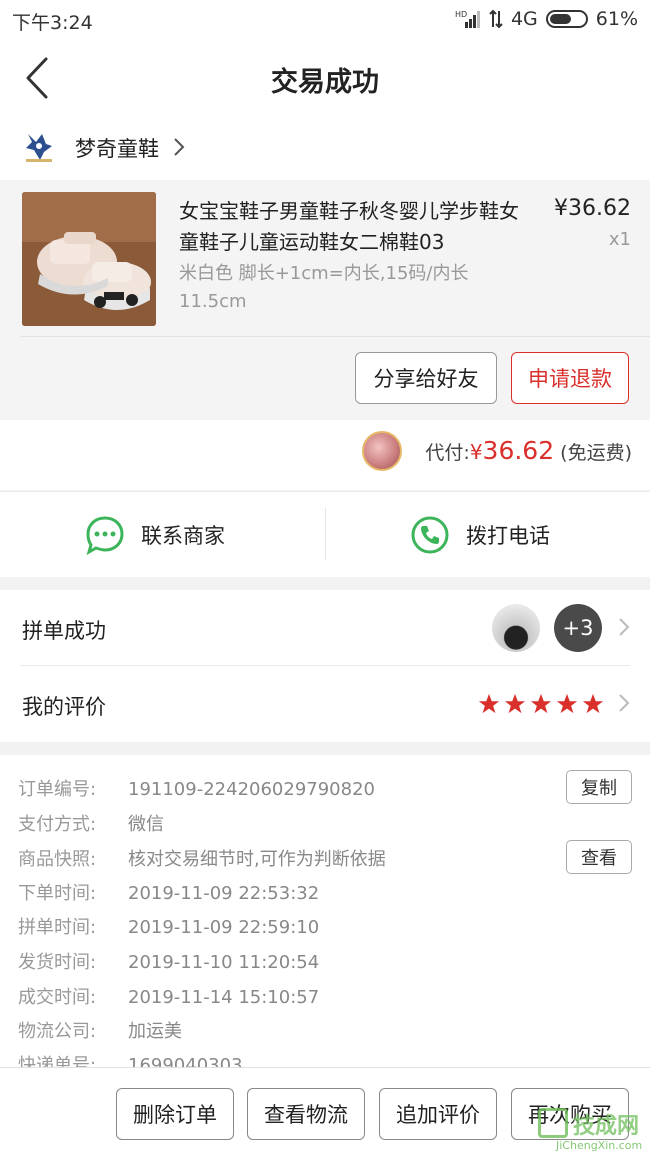  What do you see at coordinates (354, 227) in the screenshot?
I see `product-title: 女宝宝鞋子男童鞋子秋冬婴儿学步鞋女童鞋子儿童运动鞋女二棉鞋03` at bounding box center [354, 227].